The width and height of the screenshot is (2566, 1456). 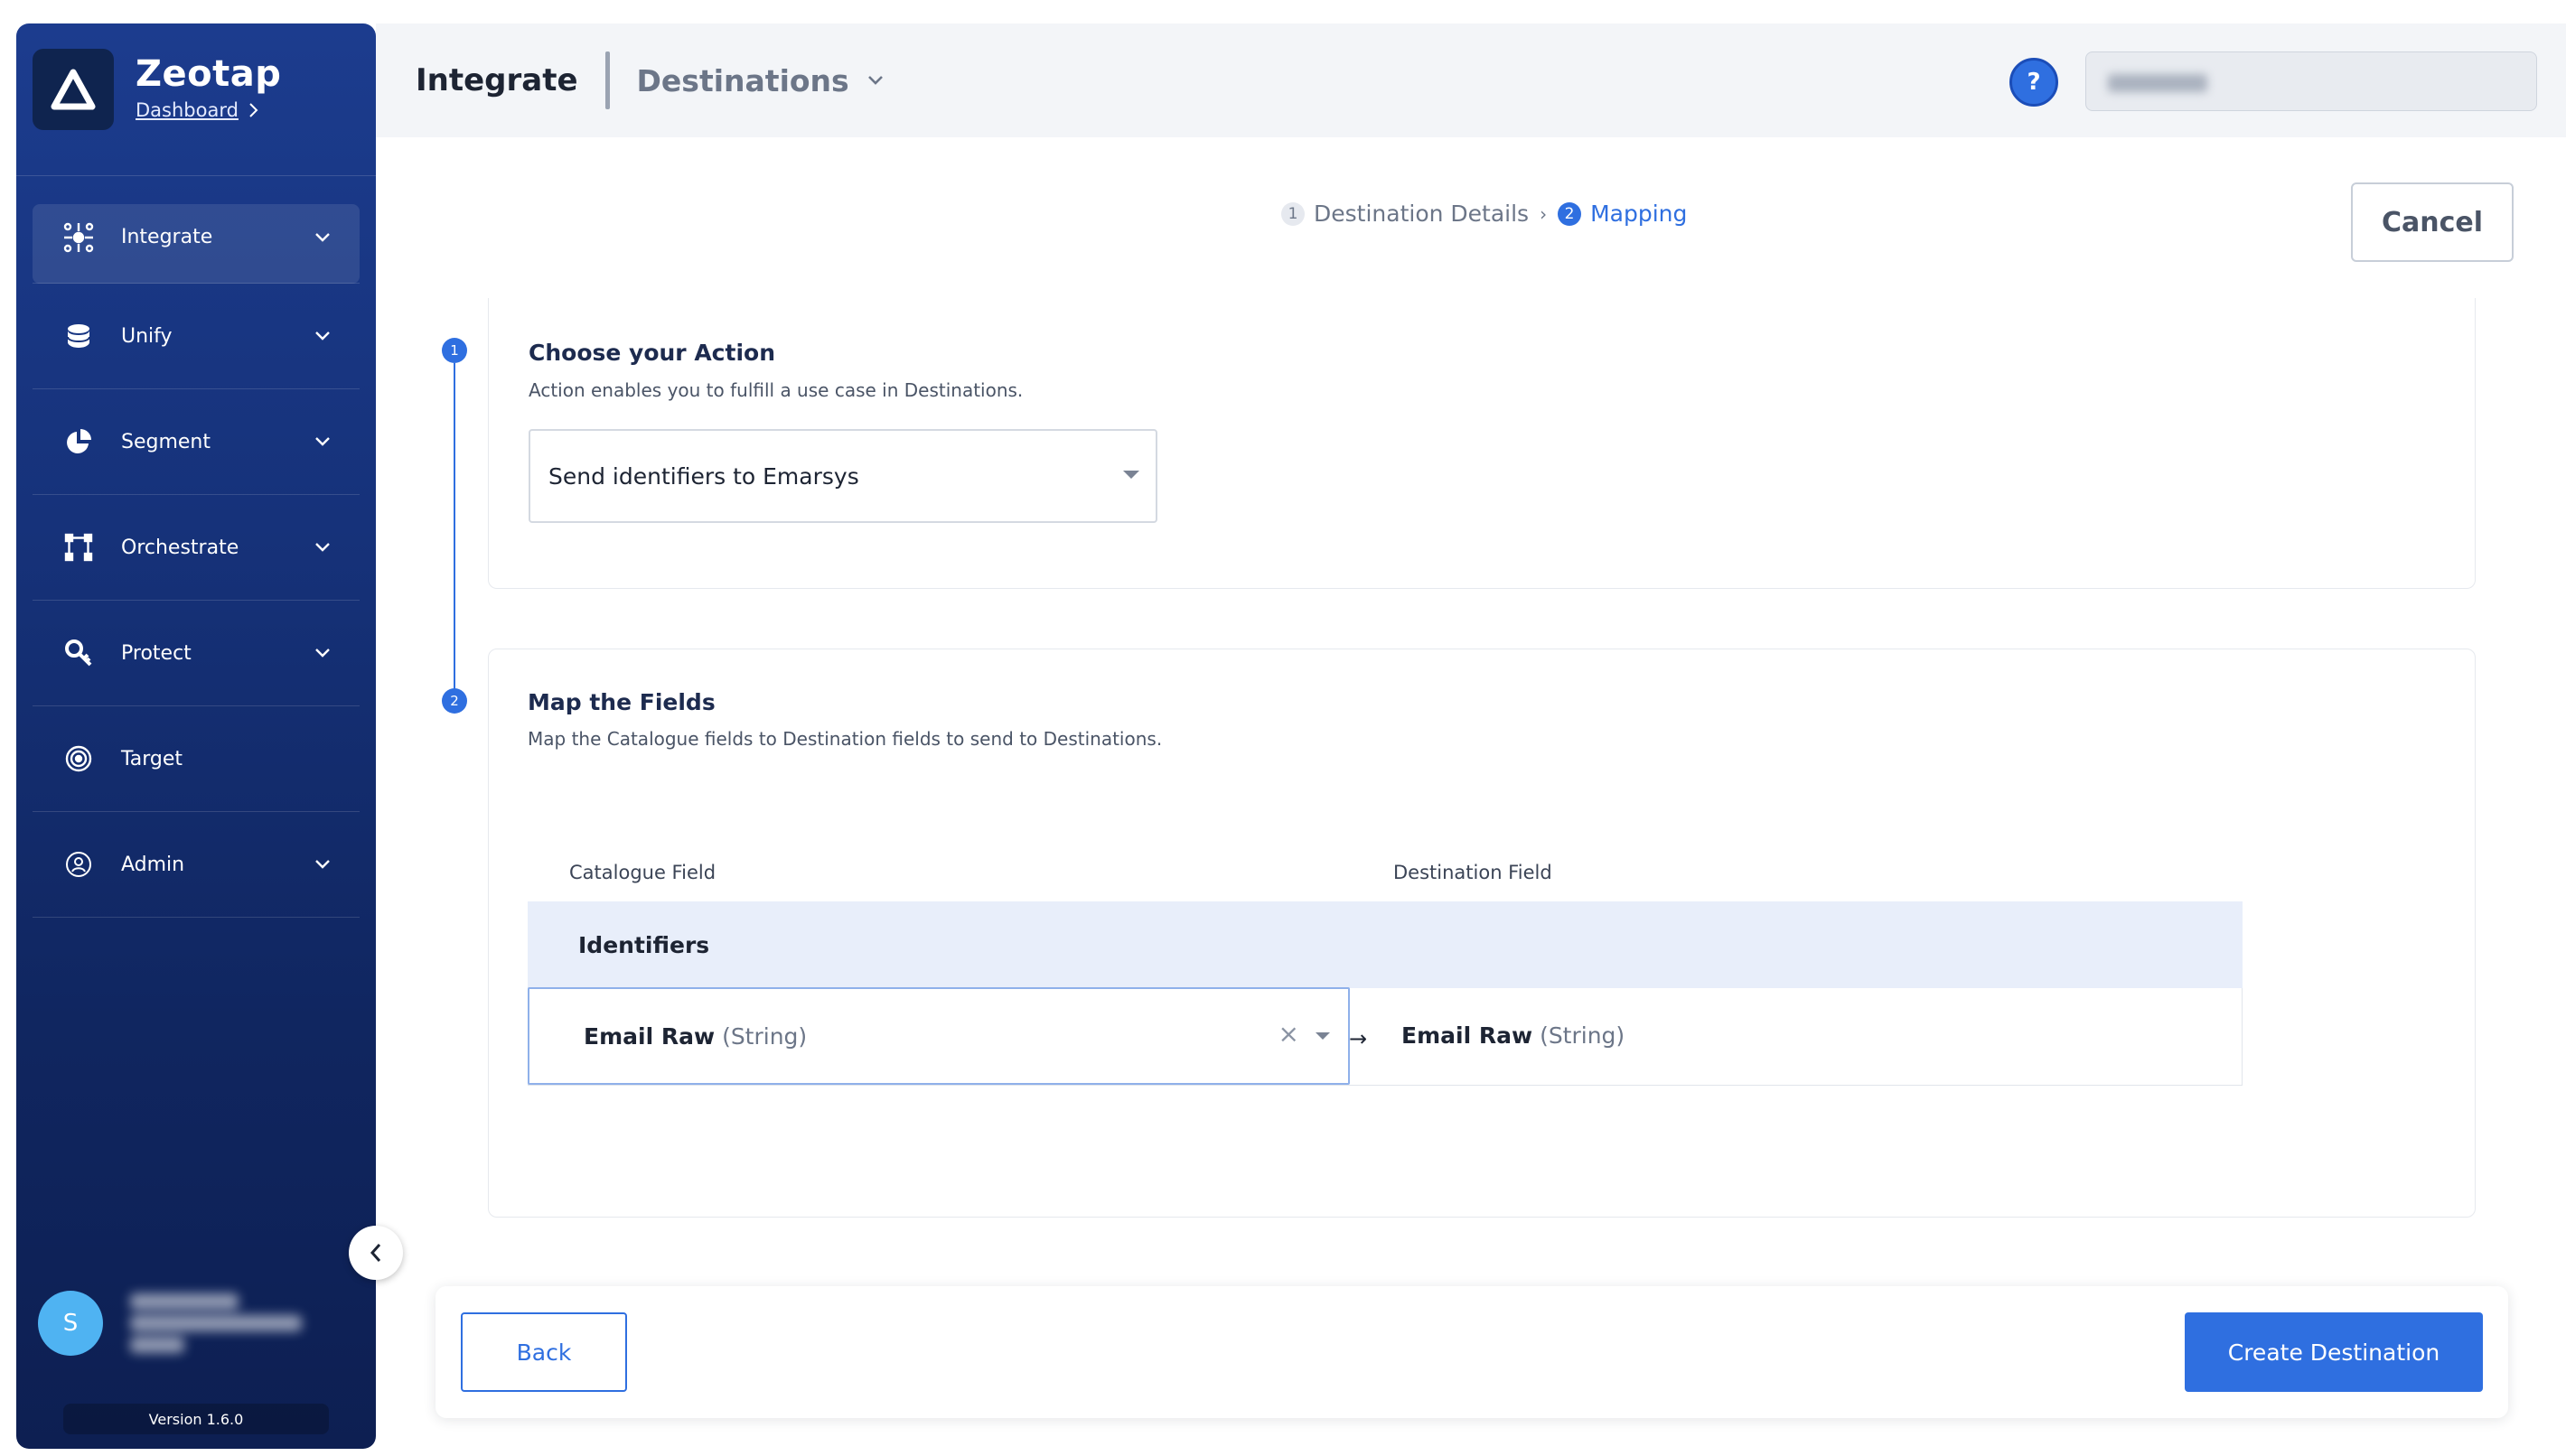 What do you see at coordinates (156, 653) in the screenshot?
I see `sidebar-item-label: Protect` at bounding box center [156, 653].